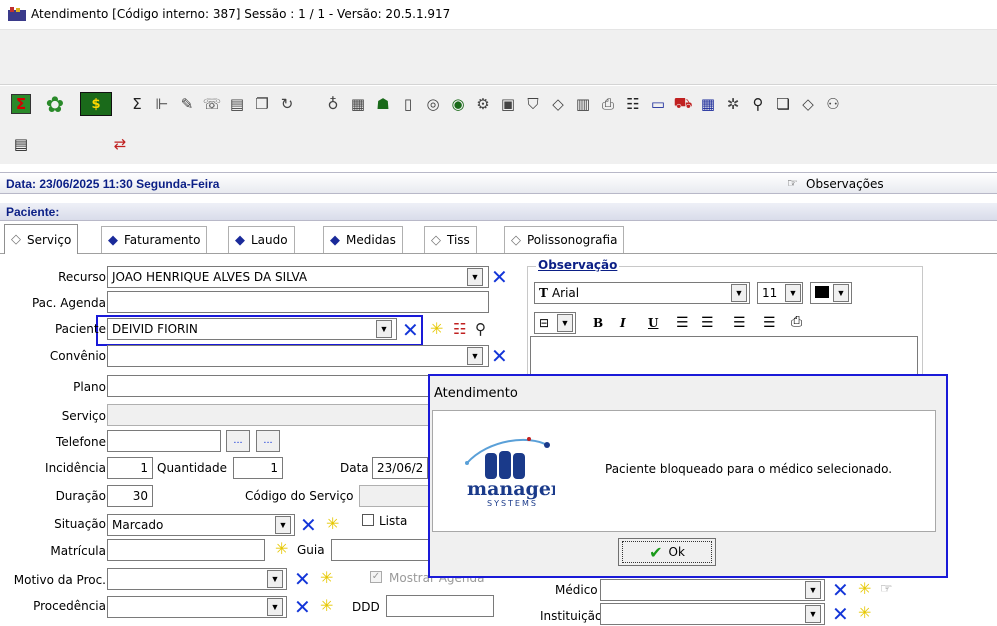 The width and height of the screenshot is (997, 626). I want to click on window-icon: ▭, so click(658, 104).